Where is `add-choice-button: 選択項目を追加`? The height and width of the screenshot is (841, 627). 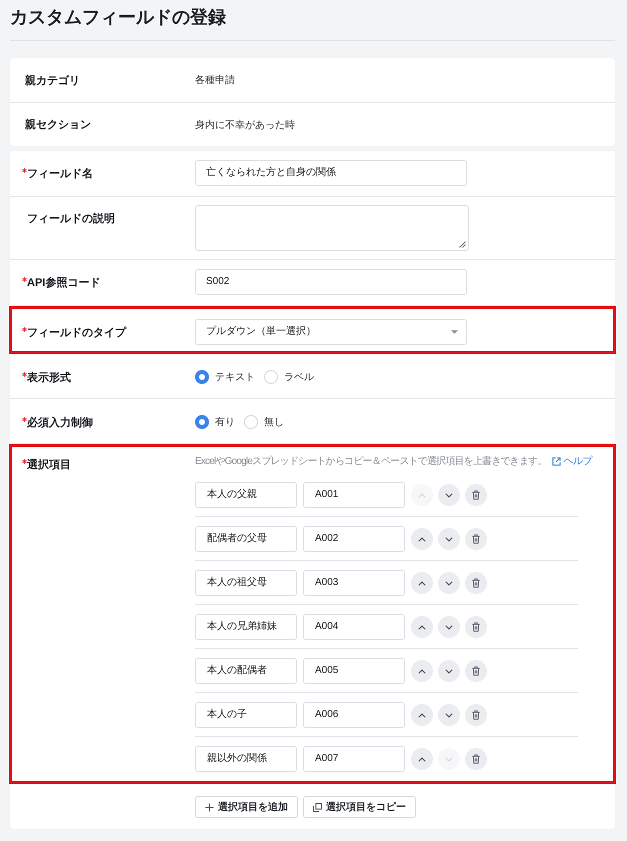 add-choice-button: 選択項目を追加 is located at coordinates (246, 807).